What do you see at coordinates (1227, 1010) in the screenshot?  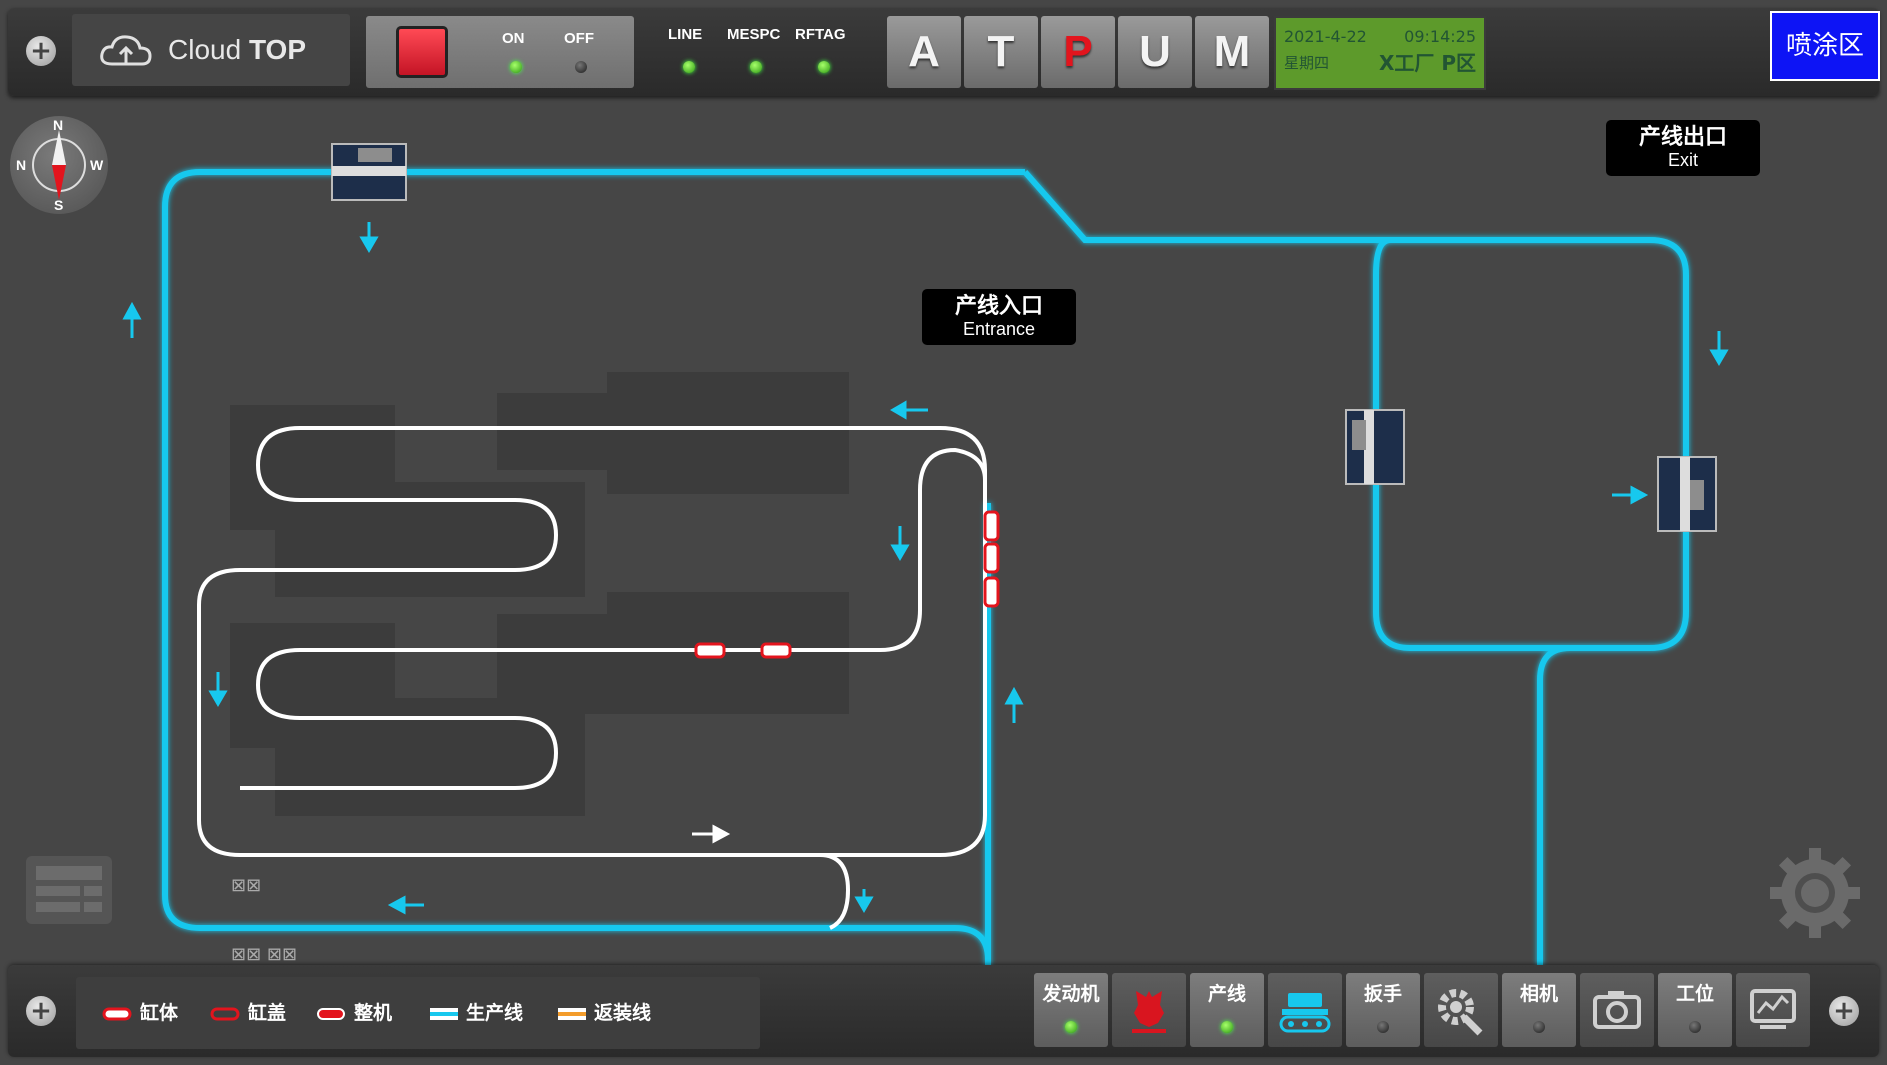 I see `line-status-button: 产线` at bounding box center [1227, 1010].